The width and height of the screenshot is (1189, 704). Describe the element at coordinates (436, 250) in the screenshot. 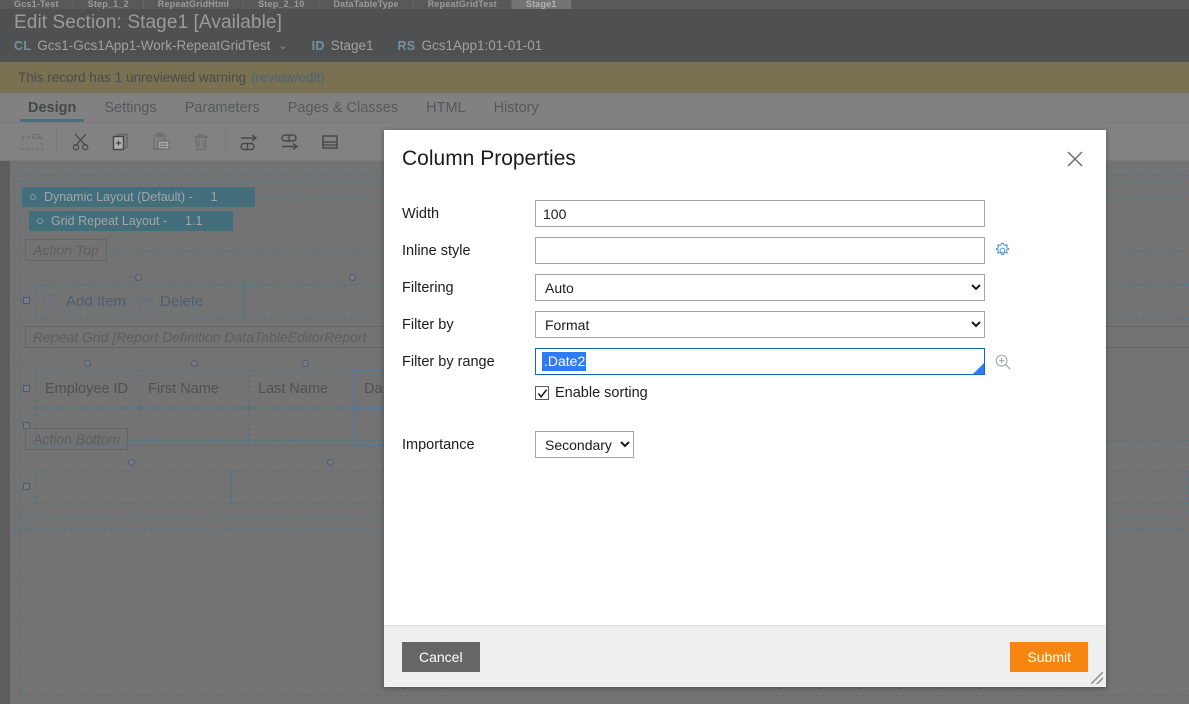

I see `inline-style-label: Inline style` at that location.